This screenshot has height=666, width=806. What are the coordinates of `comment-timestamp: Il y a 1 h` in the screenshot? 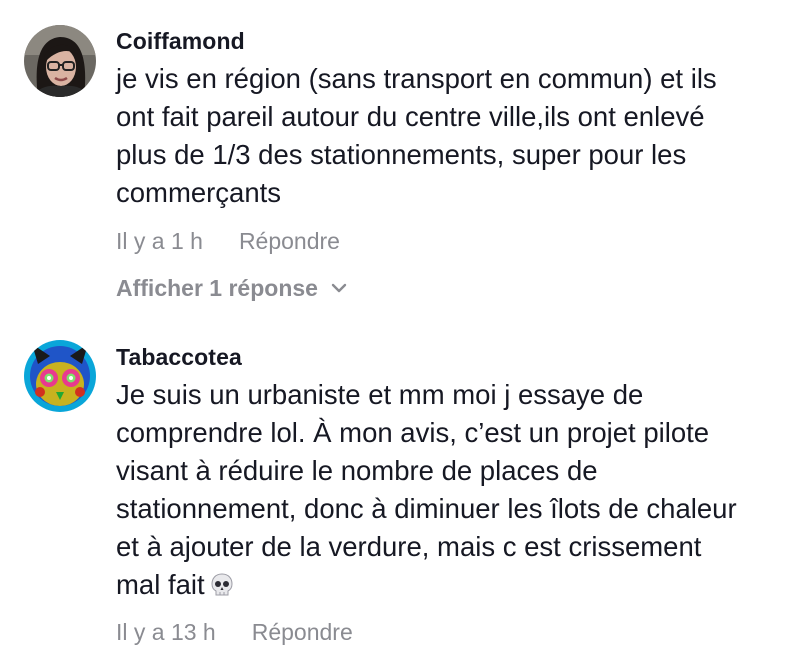 It's located at (159, 241).